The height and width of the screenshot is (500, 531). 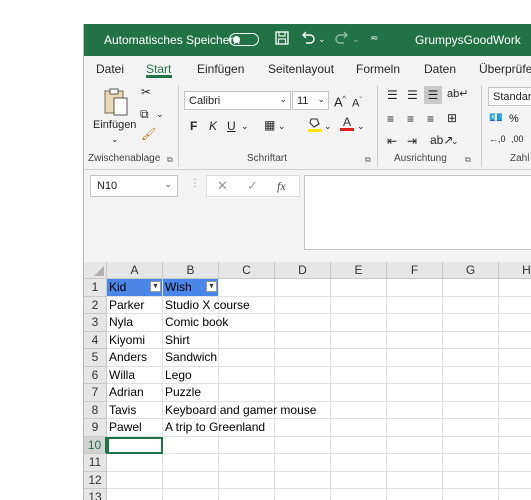 What do you see at coordinates (135, 494) in the screenshot?
I see `cell-a13` at bounding box center [135, 494].